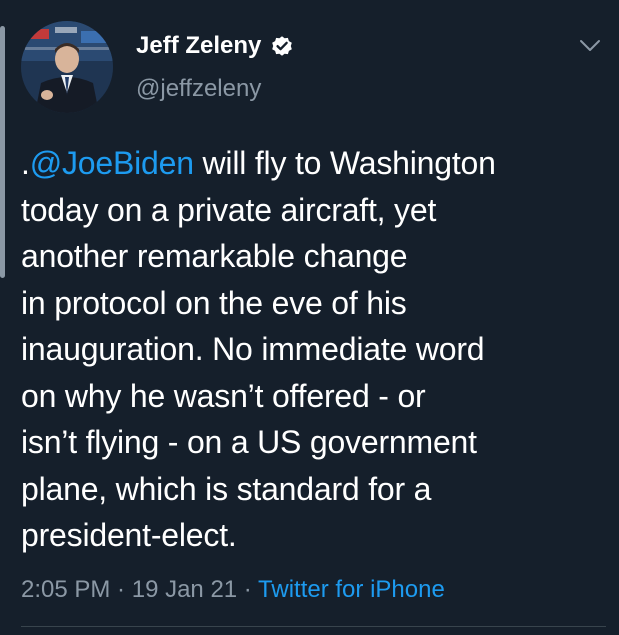 The width and height of the screenshot is (619, 635). Describe the element at coordinates (590, 46) in the screenshot. I see `chevron-down-icon` at that location.